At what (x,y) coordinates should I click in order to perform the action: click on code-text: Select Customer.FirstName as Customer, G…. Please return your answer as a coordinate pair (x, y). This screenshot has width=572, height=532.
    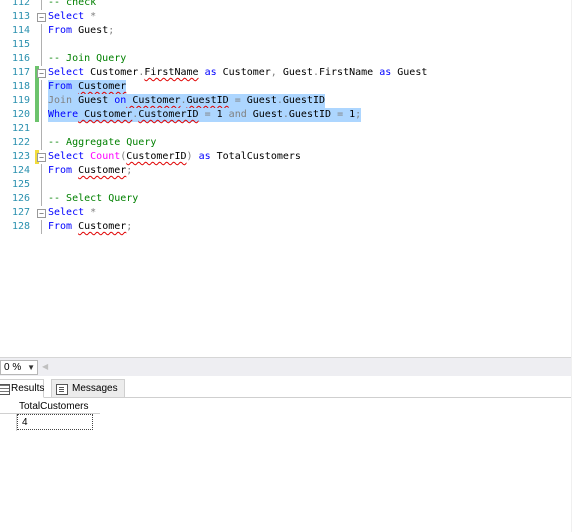
    Looking at the image, I should click on (237, 73).